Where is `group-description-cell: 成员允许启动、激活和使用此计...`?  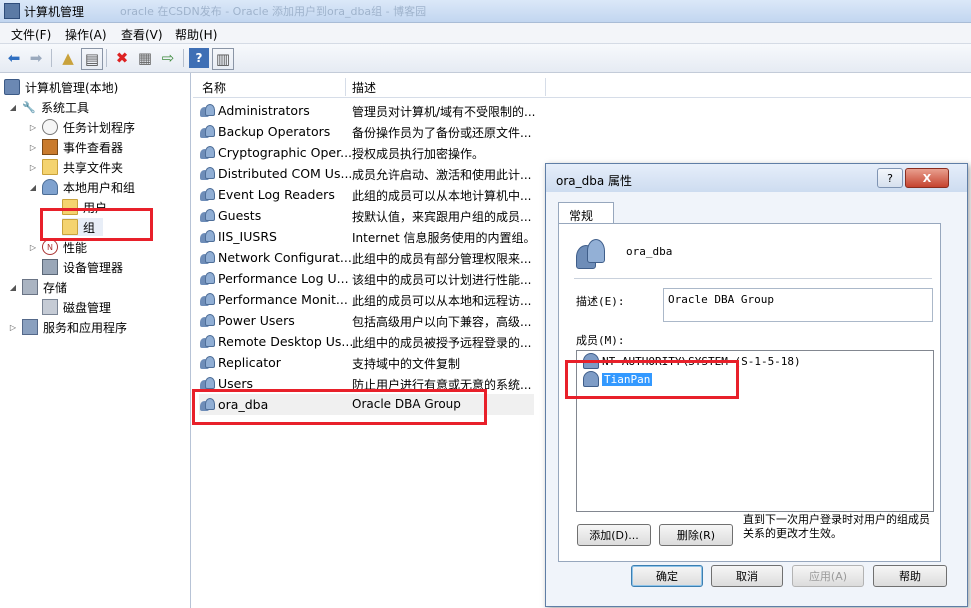
group-description-cell: 成员允许启动、激活和使用此计... is located at coordinates (442, 175).